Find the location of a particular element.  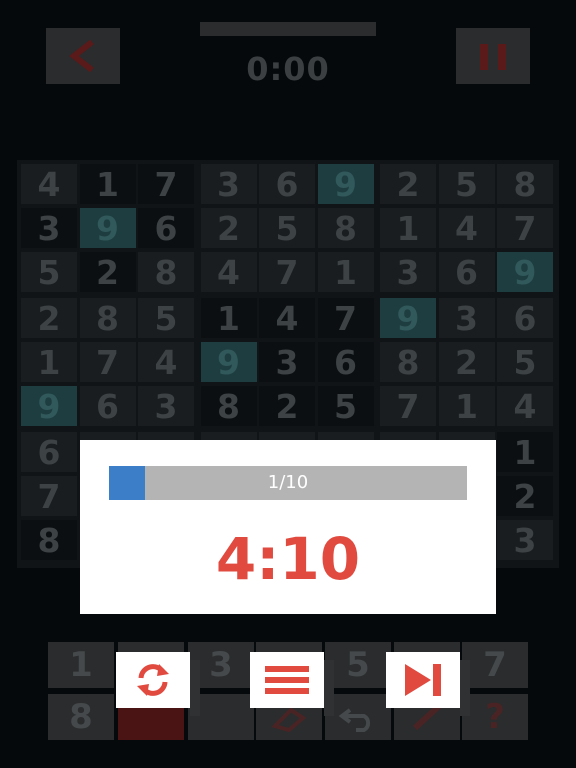

game-timer: 0:00 is located at coordinates (288, 69).